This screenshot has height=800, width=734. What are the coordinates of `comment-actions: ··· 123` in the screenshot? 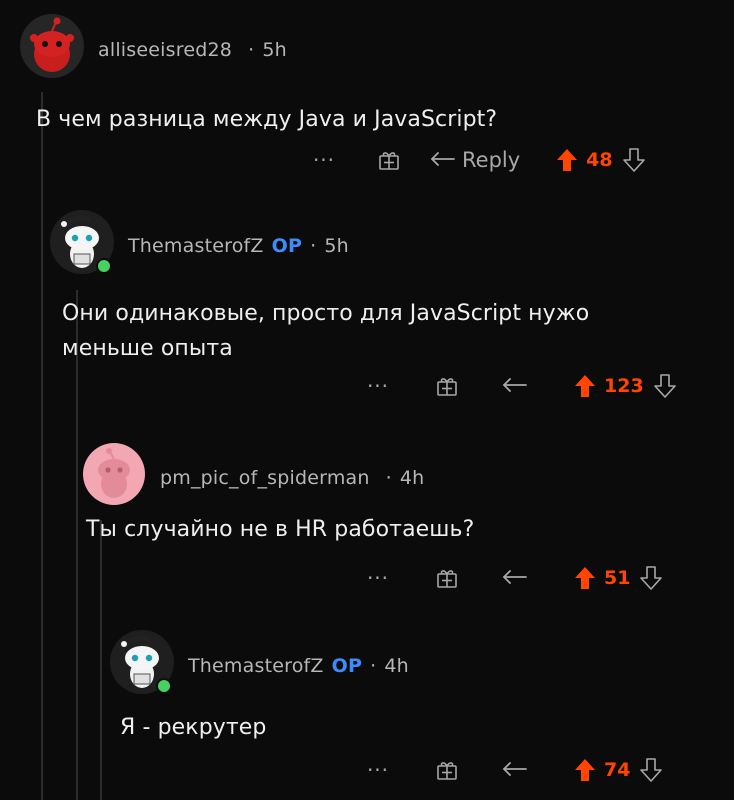 It's located at (518, 386).